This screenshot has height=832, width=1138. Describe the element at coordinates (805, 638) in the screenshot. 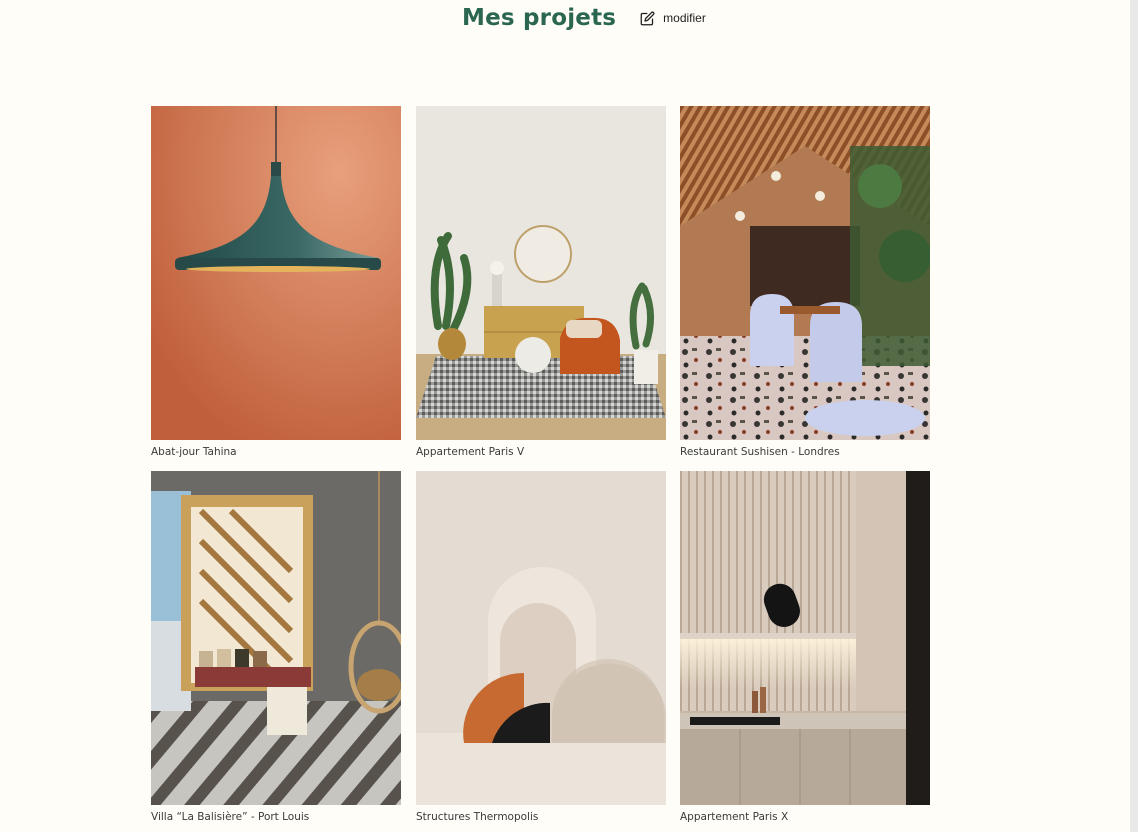

I see `kitchen-photo` at that location.